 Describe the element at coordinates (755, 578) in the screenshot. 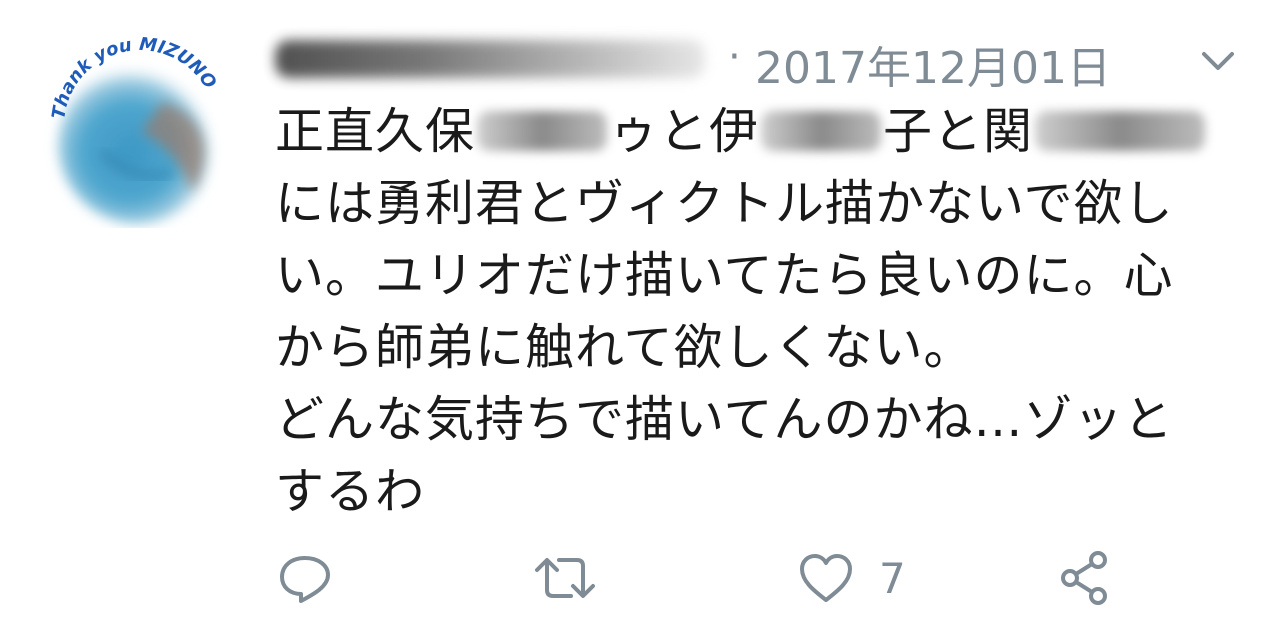

I see `tweet-actions: 7` at that location.